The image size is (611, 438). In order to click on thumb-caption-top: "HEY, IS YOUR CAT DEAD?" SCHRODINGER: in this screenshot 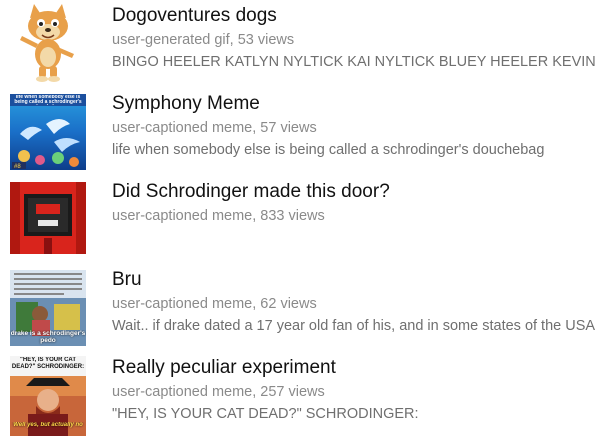, I will do `click(48, 363)`.